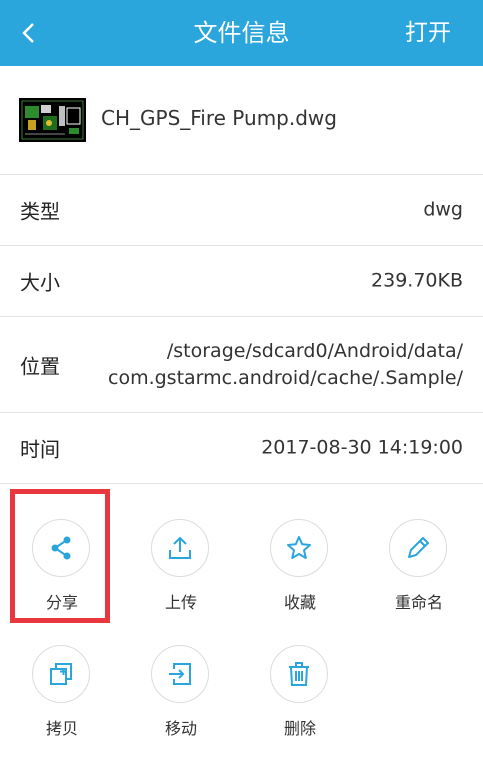 The height and width of the screenshot is (769, 483). What do you see at coordinates (428, 33) in the screenshot?
I see `open-button: 打开` at bounding box center [428, 33].